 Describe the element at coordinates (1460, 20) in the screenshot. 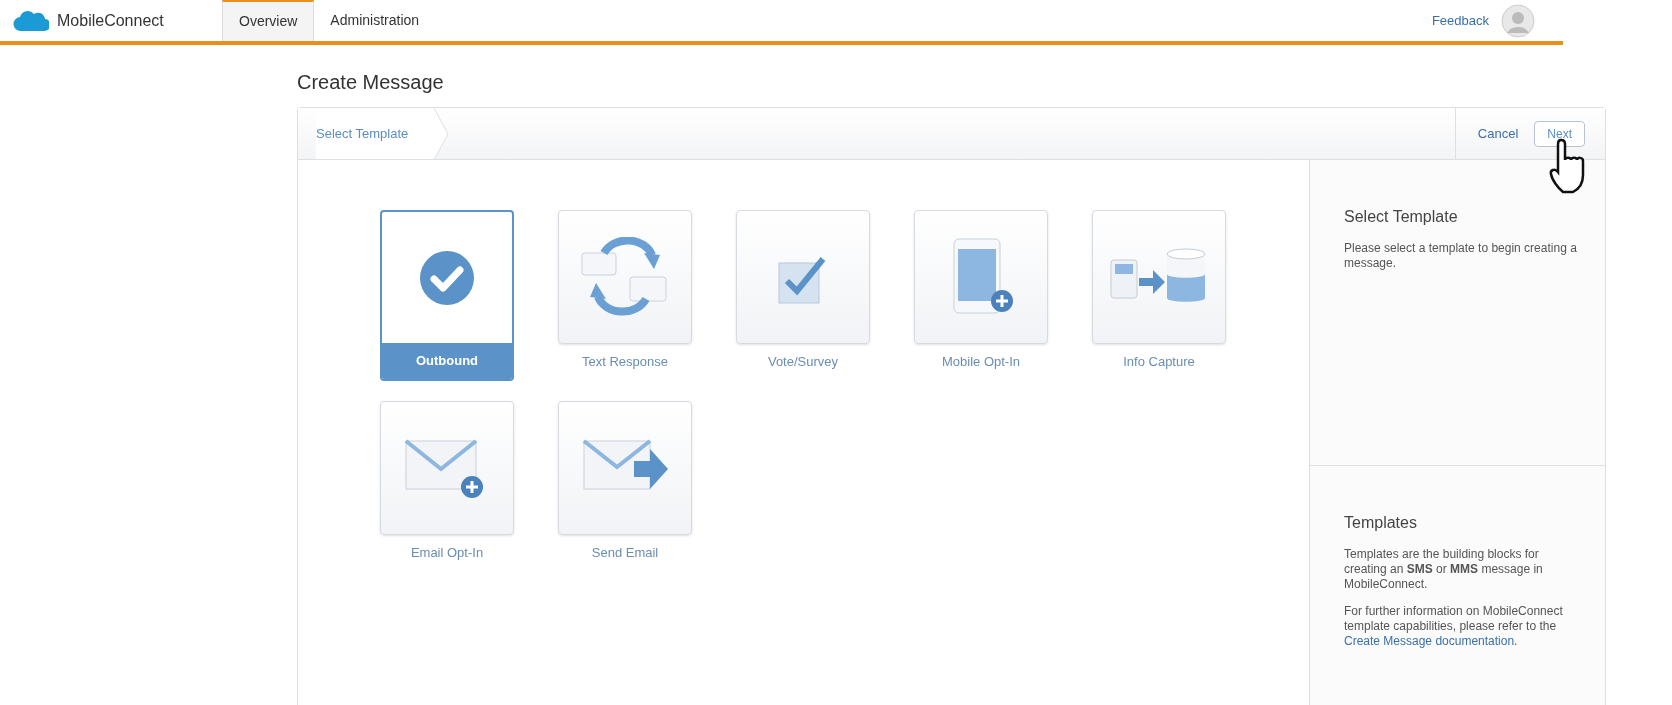

I see `feedback-link: Feedback` at that location.